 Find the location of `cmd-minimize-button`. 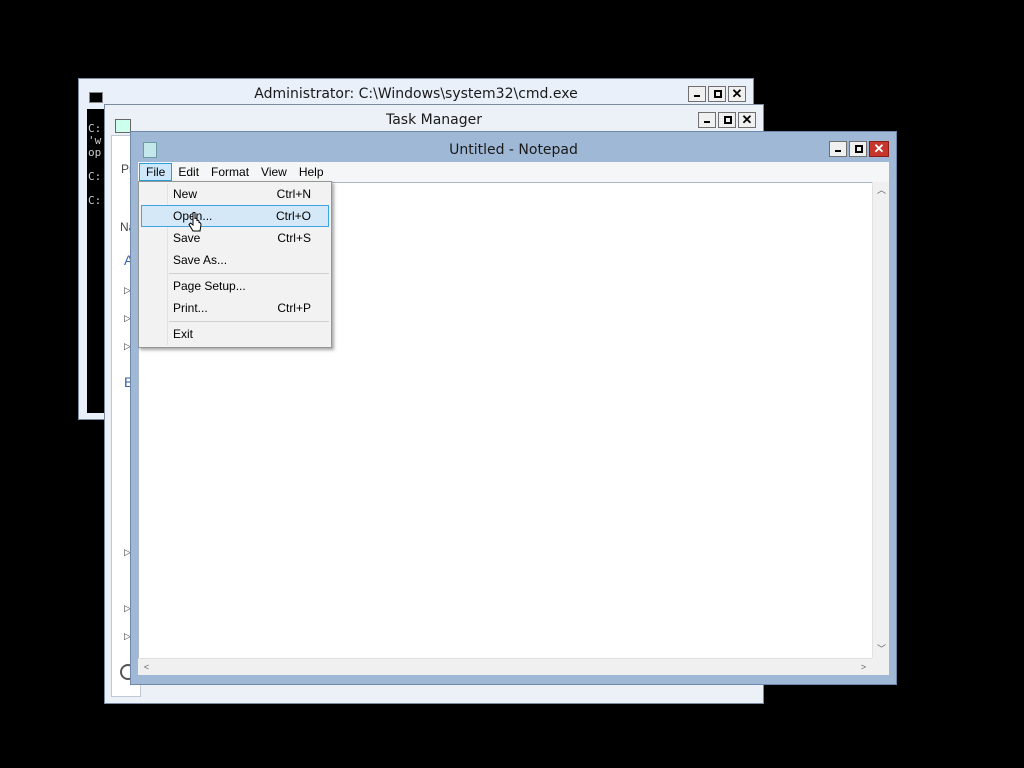

cmd-minimize-button is located at coordinates (697, 94).